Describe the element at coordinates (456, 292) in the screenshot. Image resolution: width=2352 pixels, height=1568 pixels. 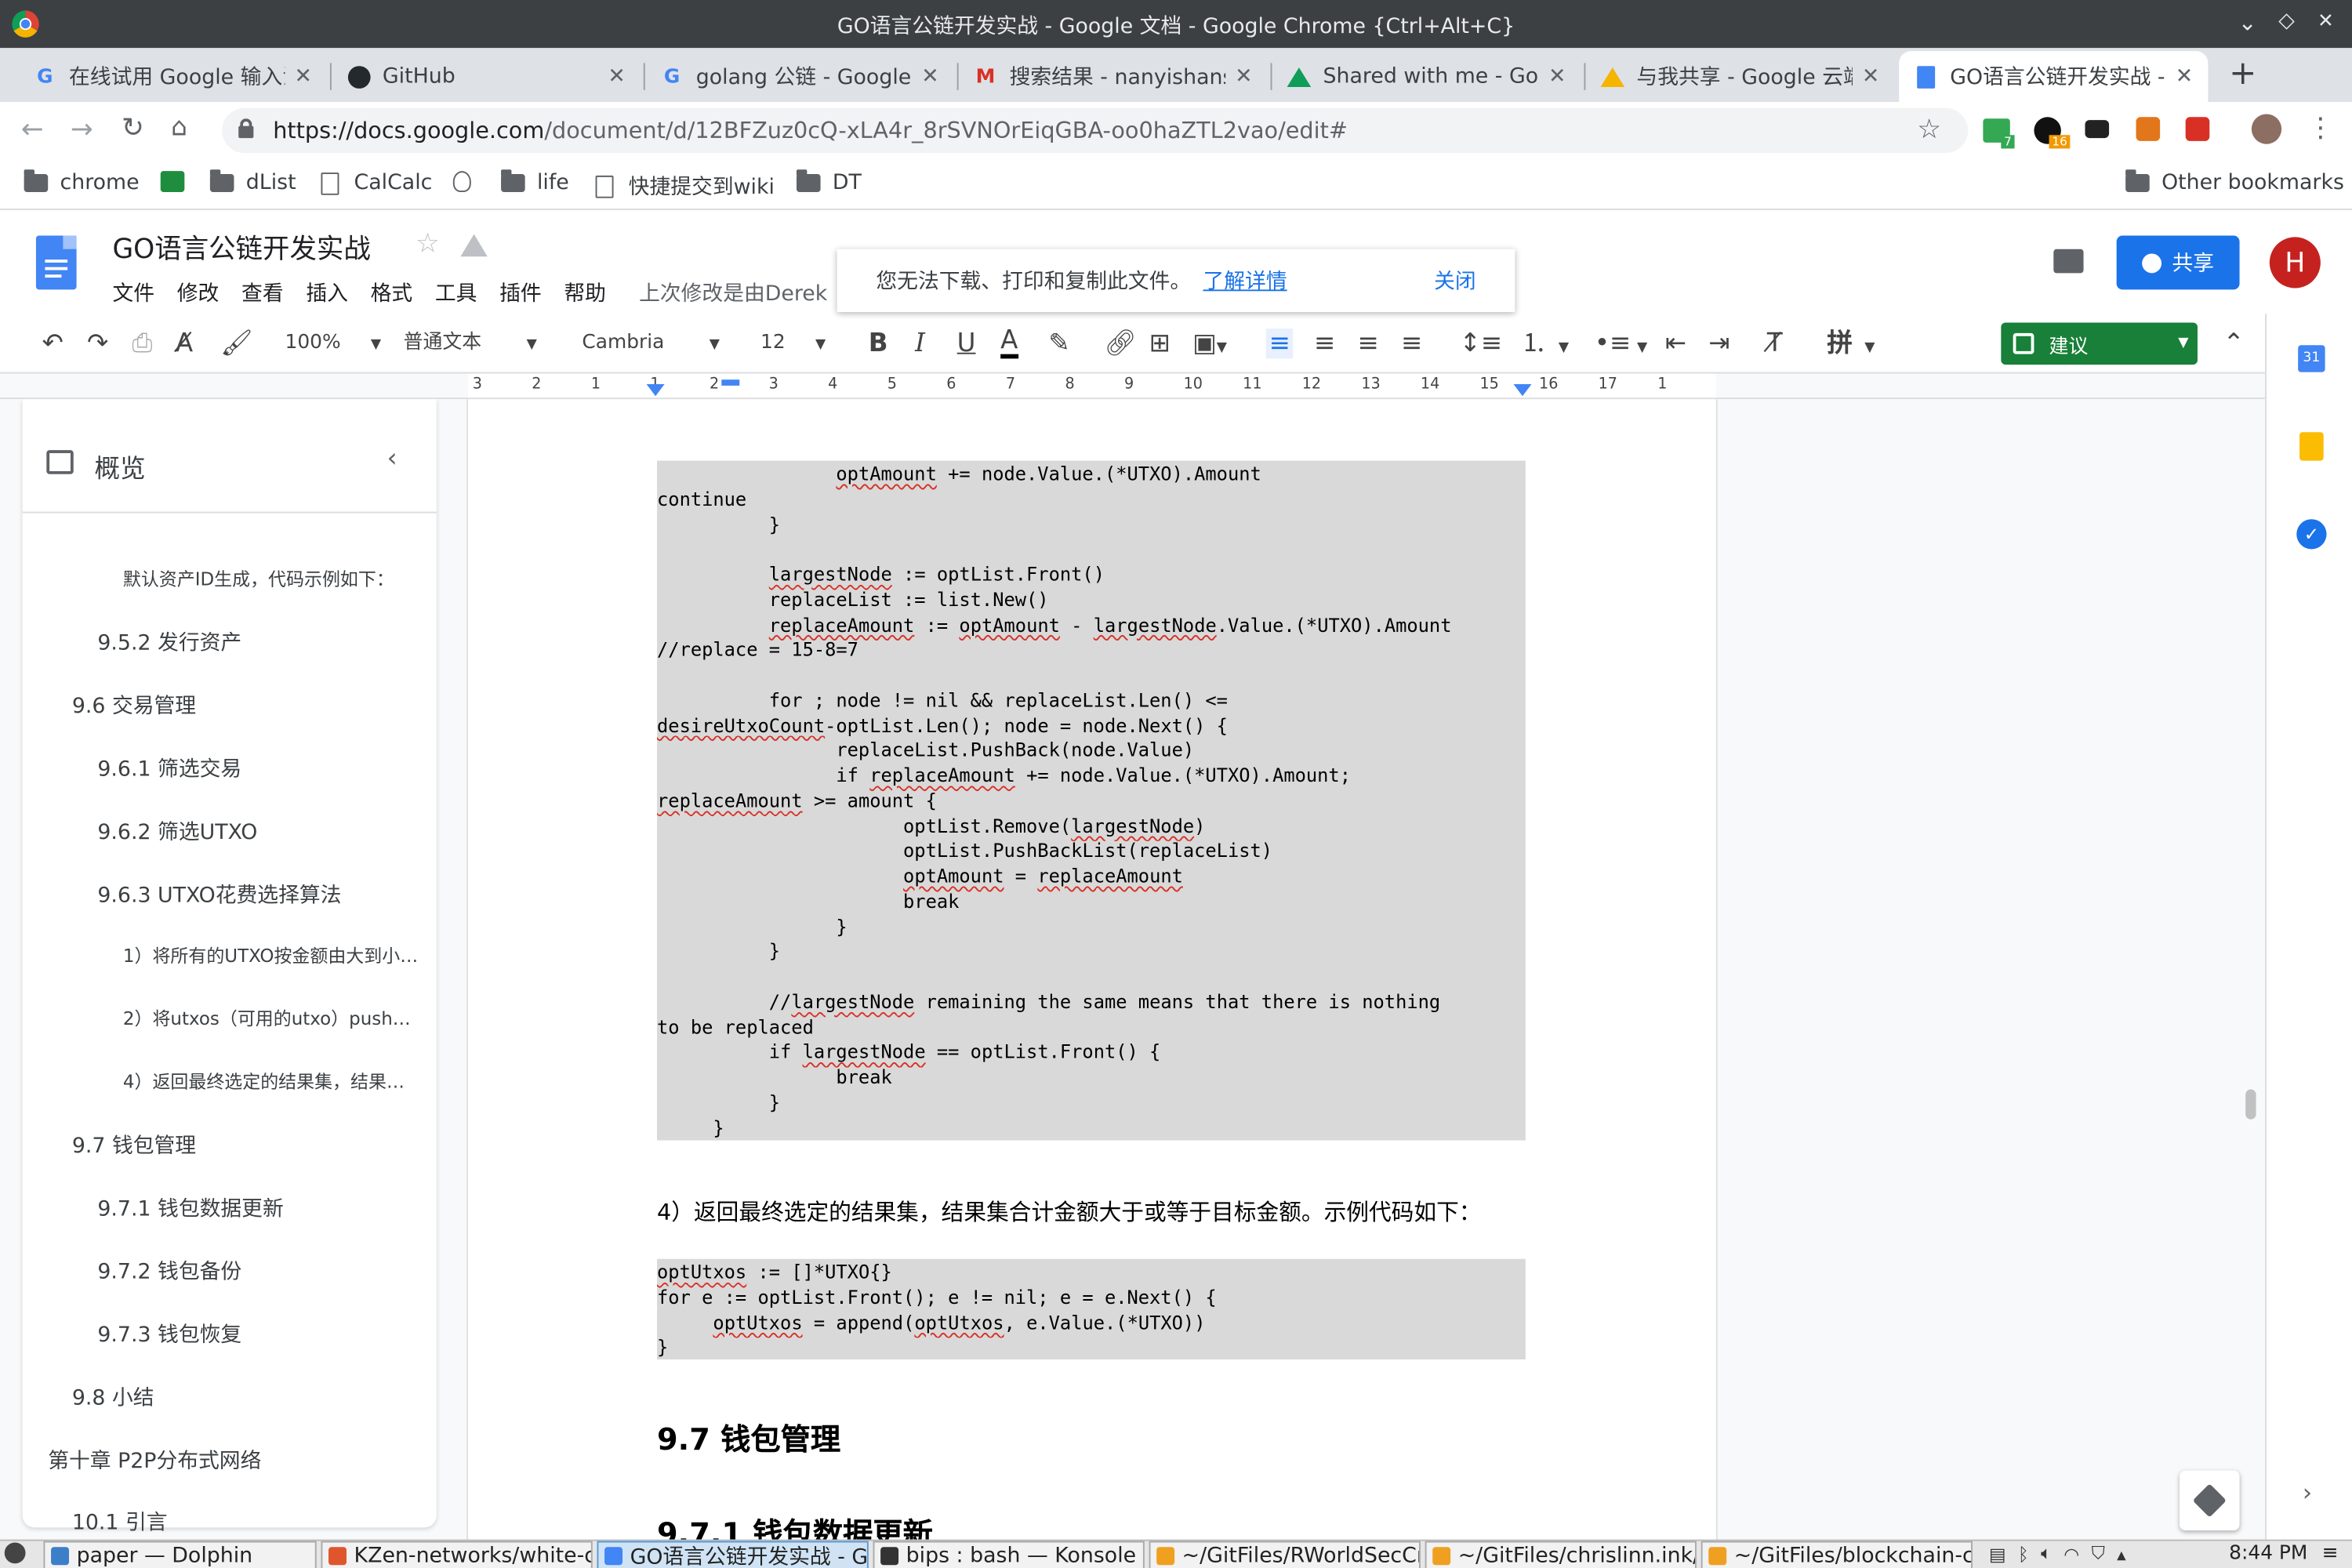
I see `menu-tools: 工具` at that location.